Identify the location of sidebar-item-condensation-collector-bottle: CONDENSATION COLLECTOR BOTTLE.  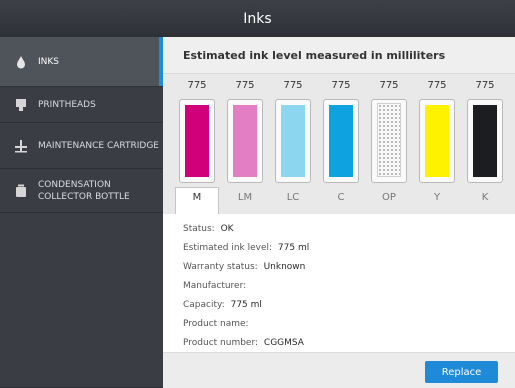
(81, 191).